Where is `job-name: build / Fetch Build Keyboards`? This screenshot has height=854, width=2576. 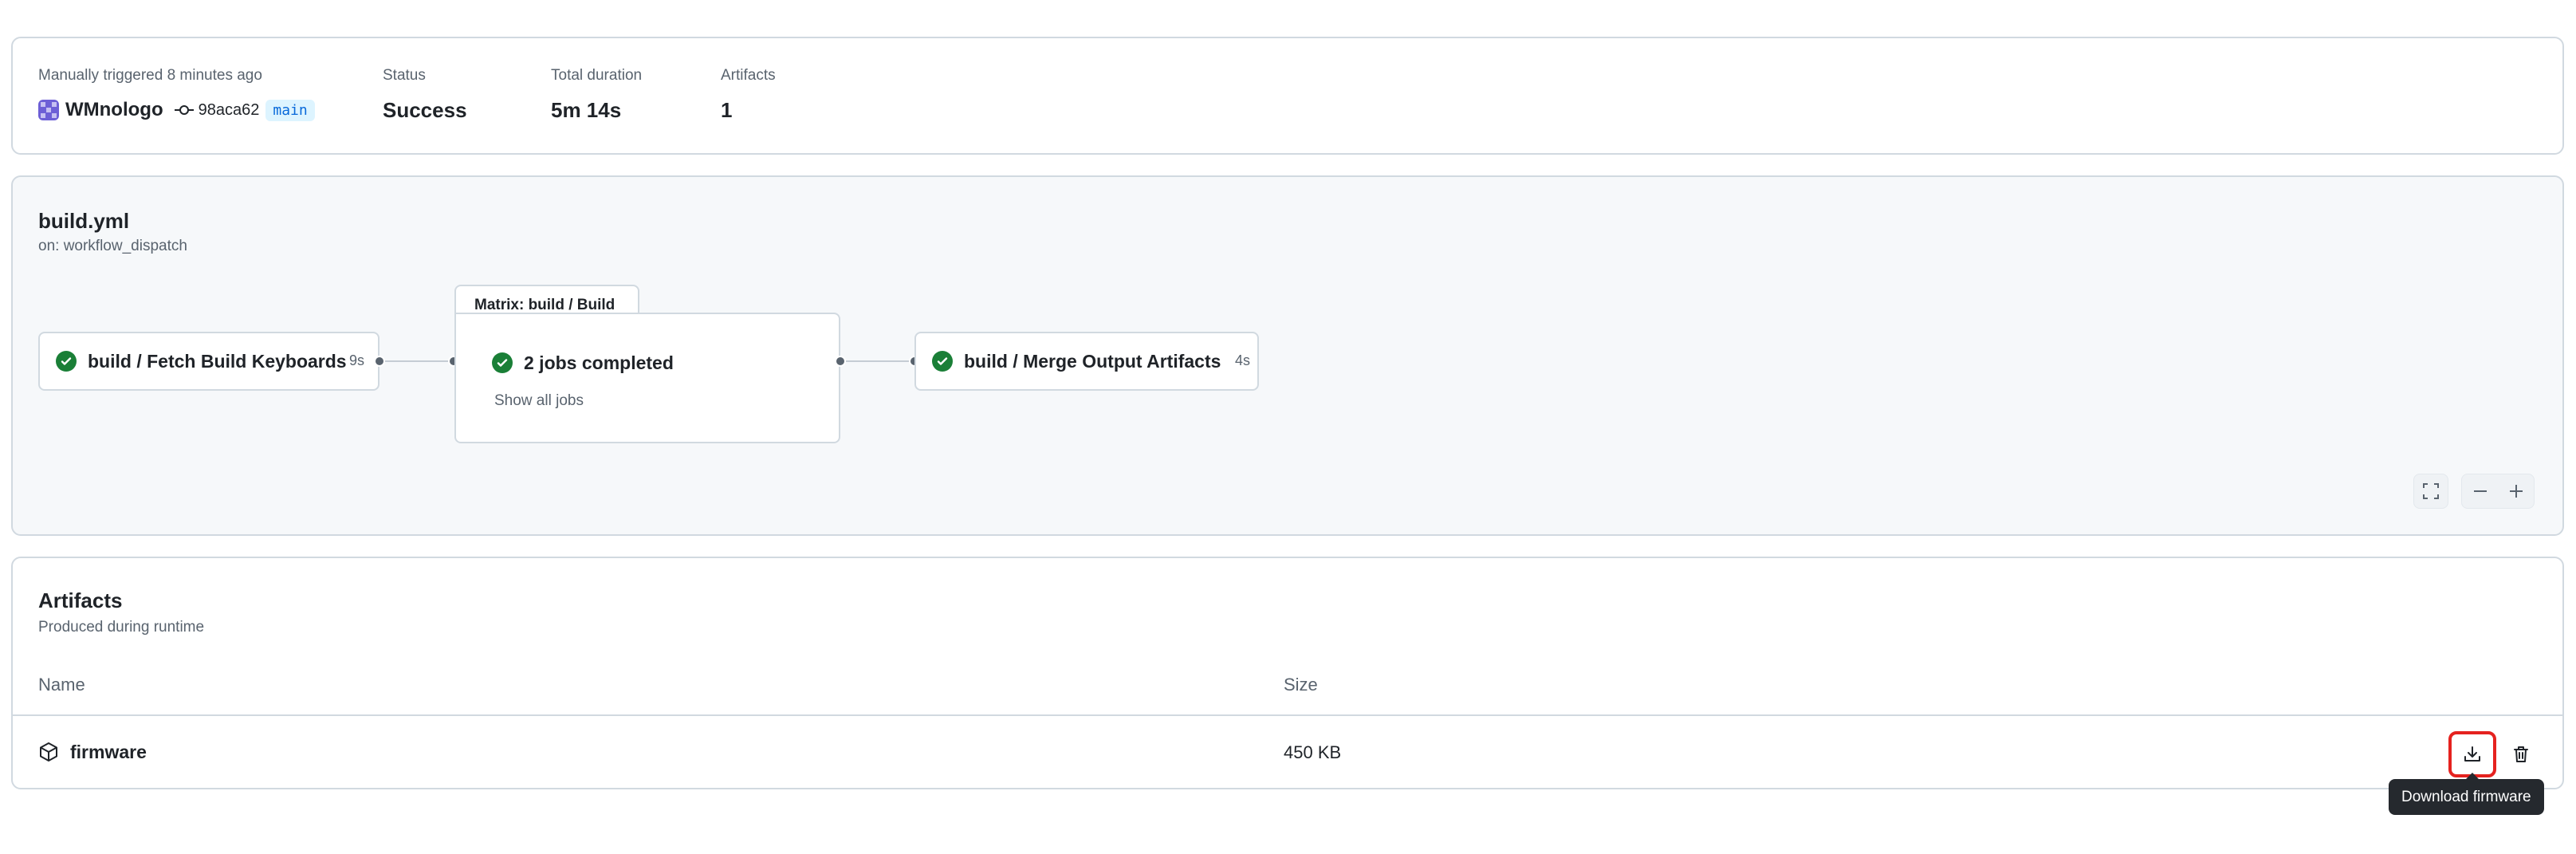
job-name: build / Fetch Build Keyboards is located at coordinates (217, 361).